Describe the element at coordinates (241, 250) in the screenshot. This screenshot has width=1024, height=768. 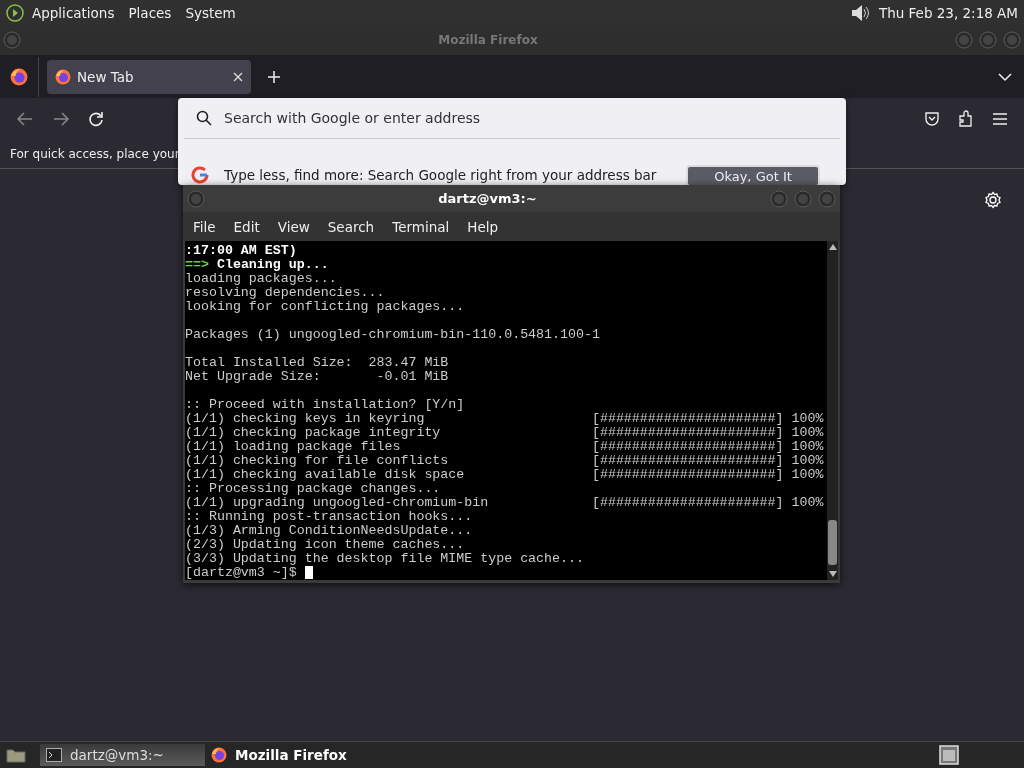
I see `output-line: :17:00 AM EST)` at that location.